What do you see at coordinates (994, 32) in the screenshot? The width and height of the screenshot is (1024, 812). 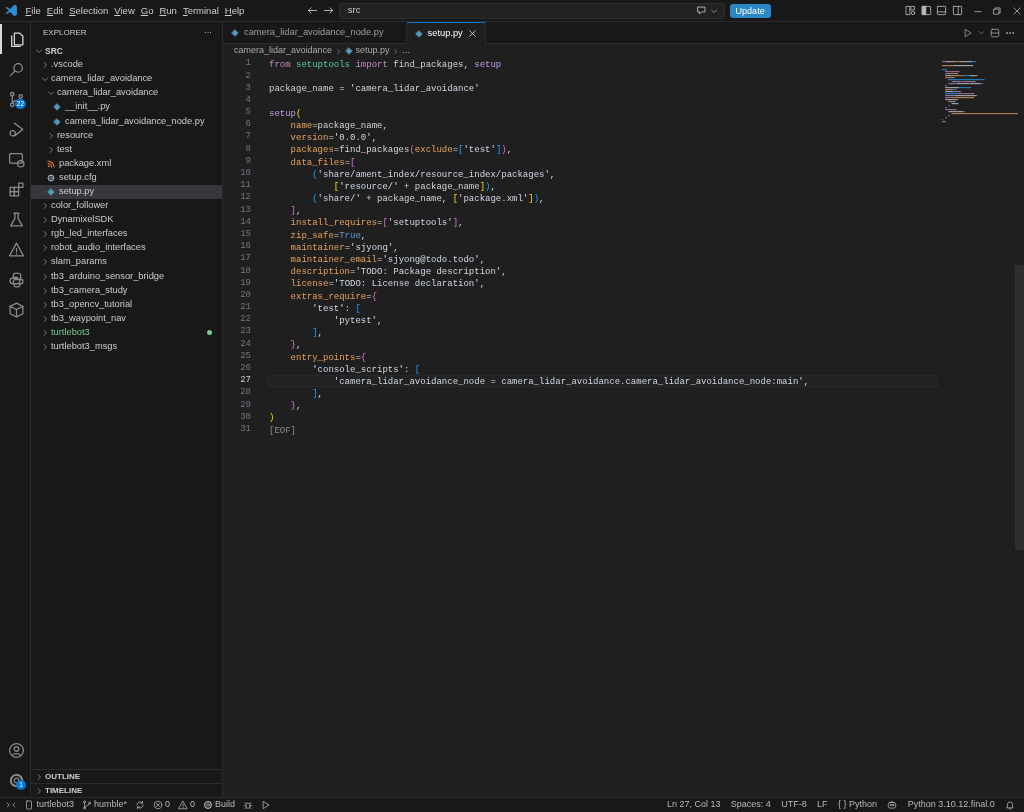 I see `split-editor-icon` at bounding box center [994, 32].